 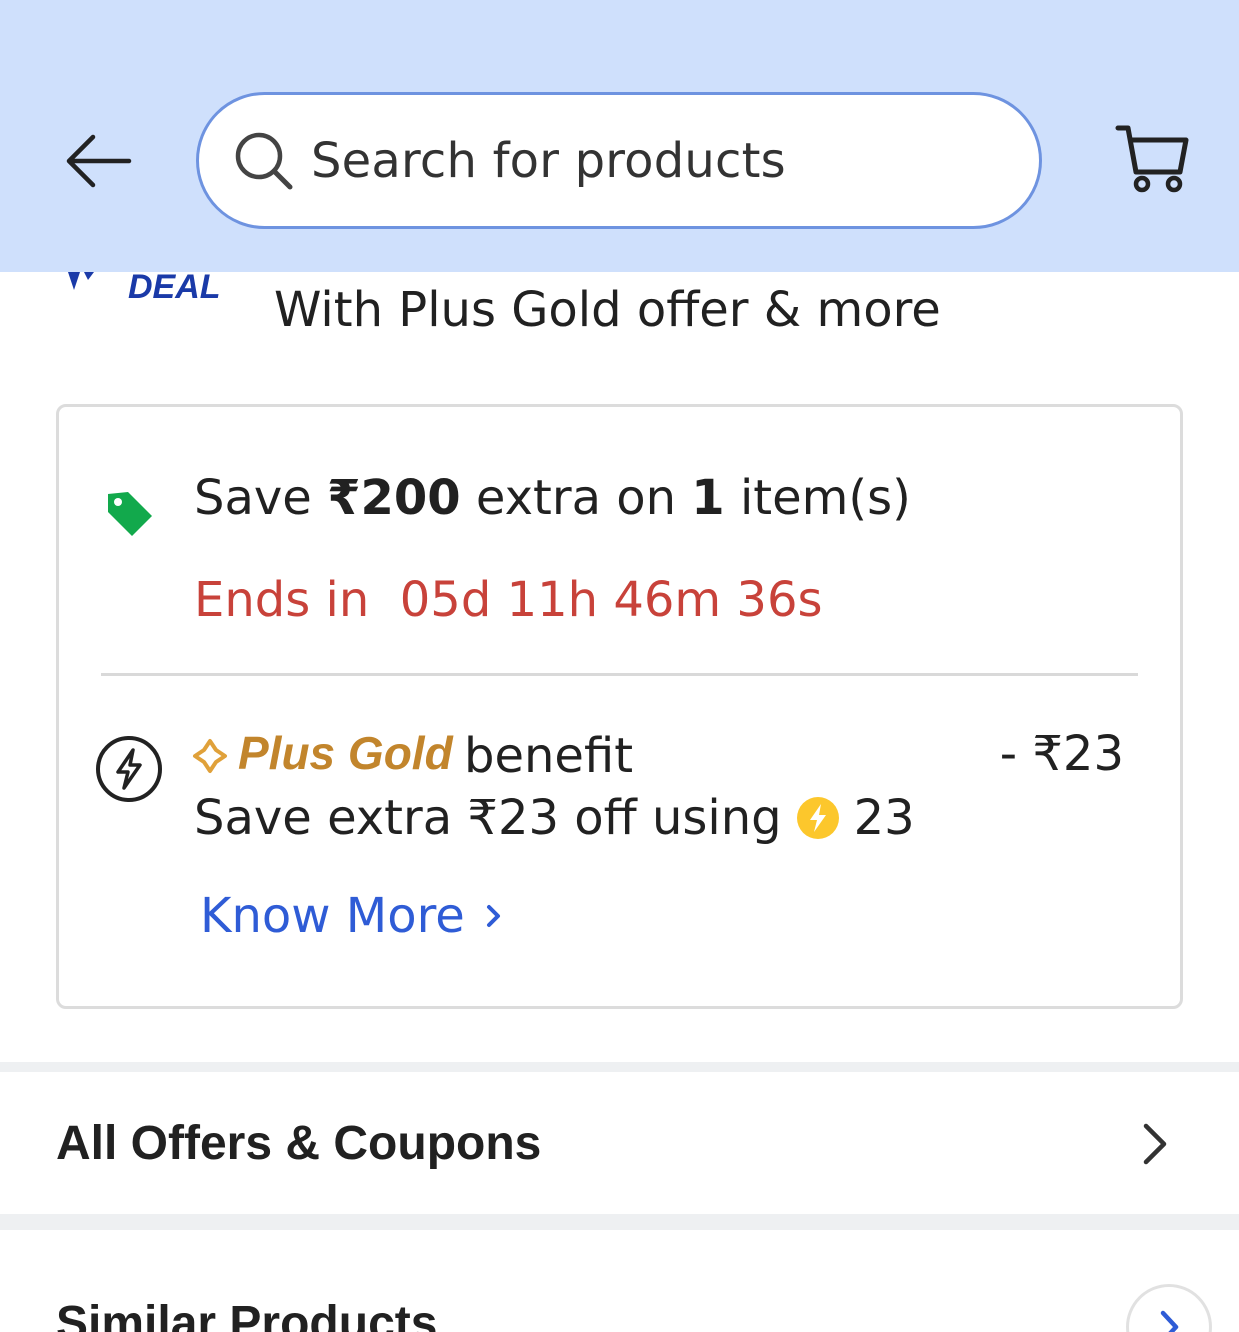 I want to click on plus-gold-label: Plus Gold, so click(x=345, y=753).